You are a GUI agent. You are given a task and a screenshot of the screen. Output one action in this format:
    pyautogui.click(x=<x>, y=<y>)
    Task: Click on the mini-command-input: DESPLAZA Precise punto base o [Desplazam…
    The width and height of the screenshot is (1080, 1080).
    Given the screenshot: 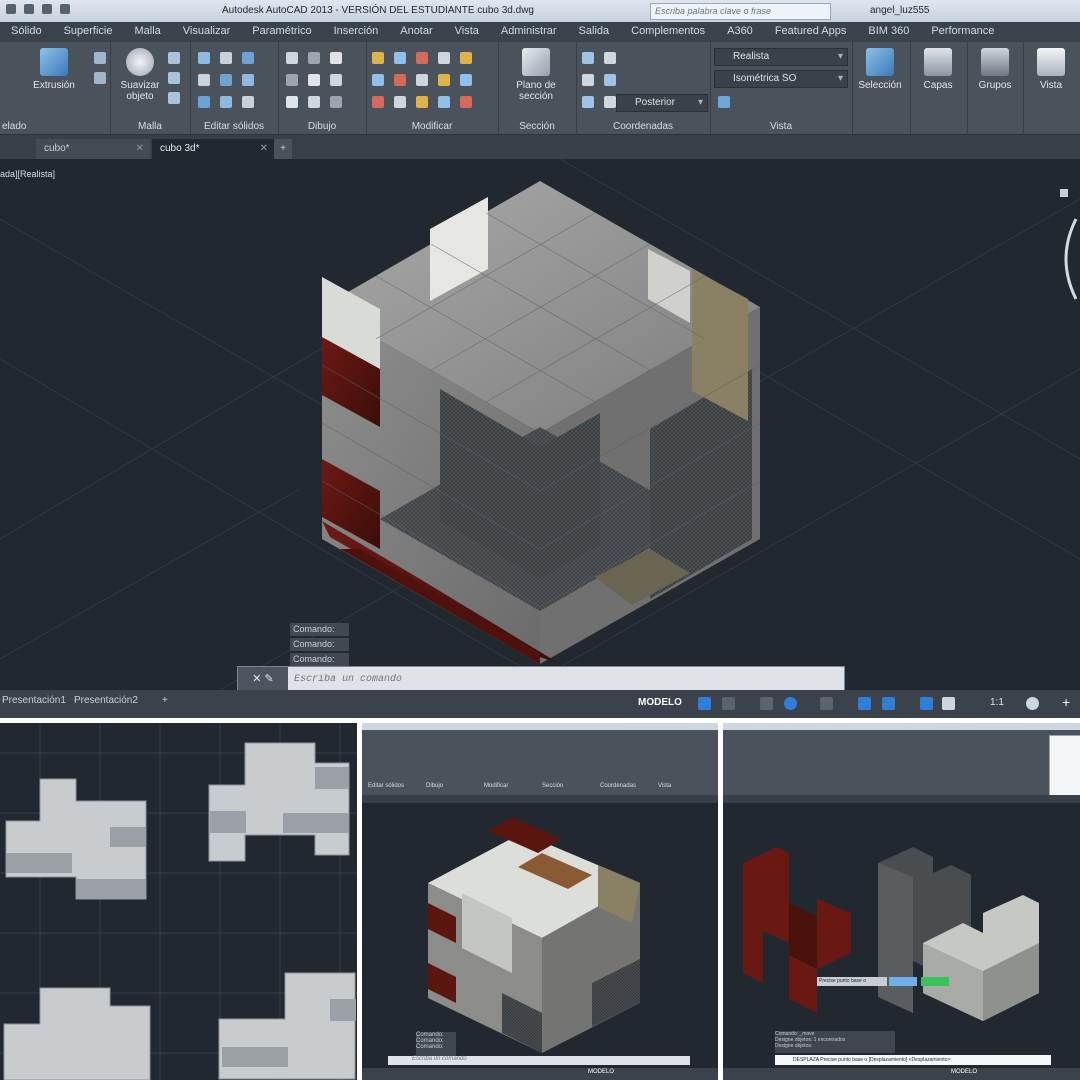 What is the action you would take?
    pyautogui.click(x=913, y=1060)
    